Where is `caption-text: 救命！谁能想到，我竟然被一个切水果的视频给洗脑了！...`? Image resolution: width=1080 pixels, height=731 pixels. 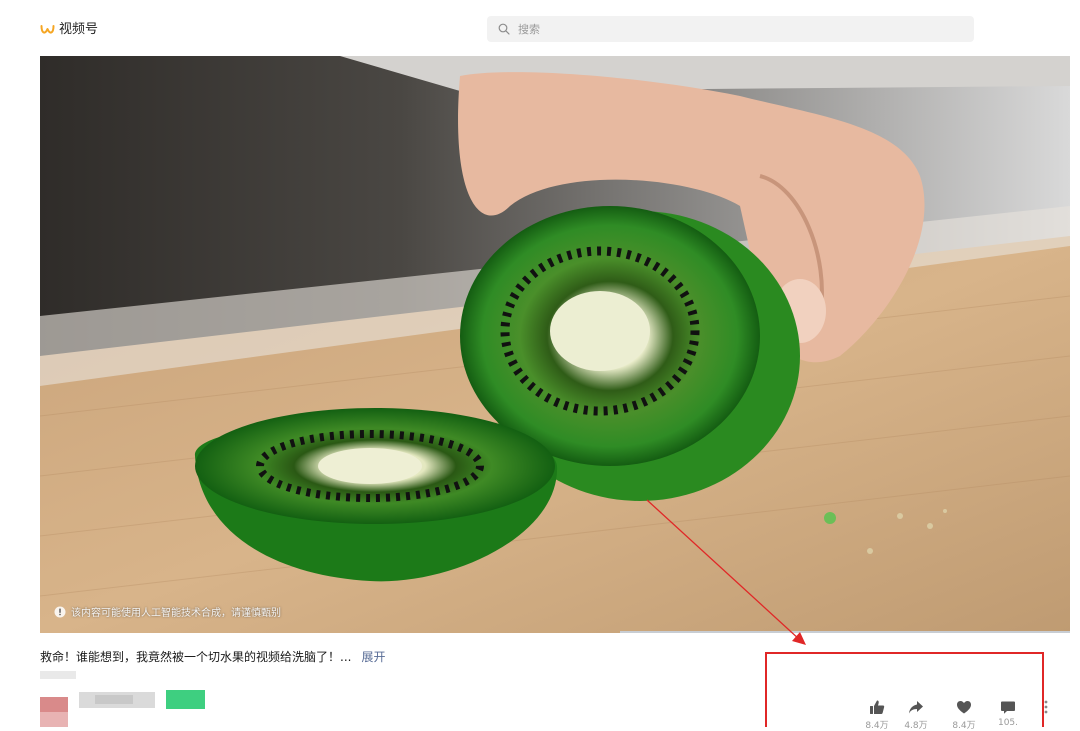
caption-text: 救命！谁能想到，我竟然被一个切水果的视频给洗脑了！... is located at coordinates (196, 656).